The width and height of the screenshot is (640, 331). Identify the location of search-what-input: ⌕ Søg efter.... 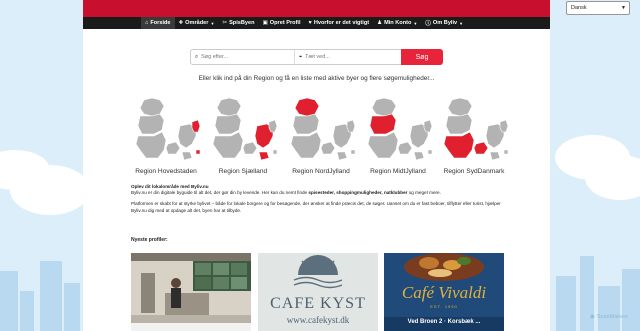
(243, 57).